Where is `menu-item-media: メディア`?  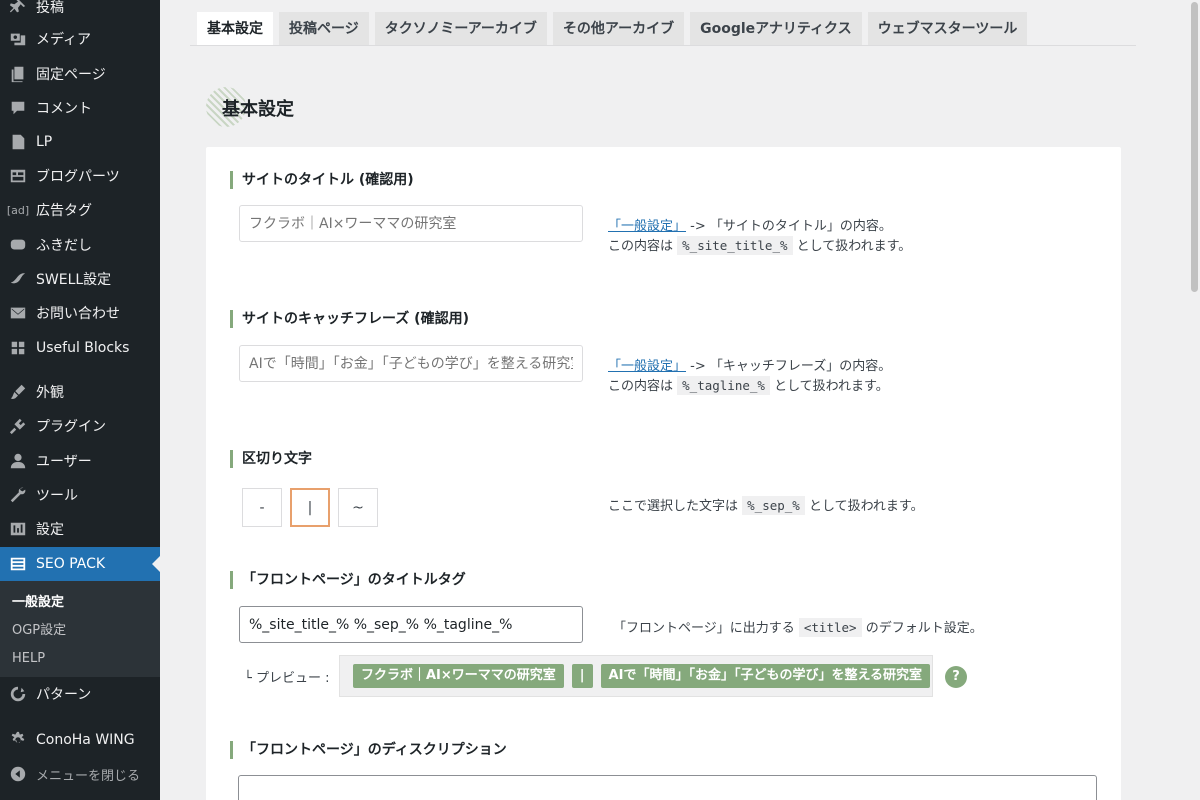 menu-item-media: メディア is located at coordinates (80, 39).